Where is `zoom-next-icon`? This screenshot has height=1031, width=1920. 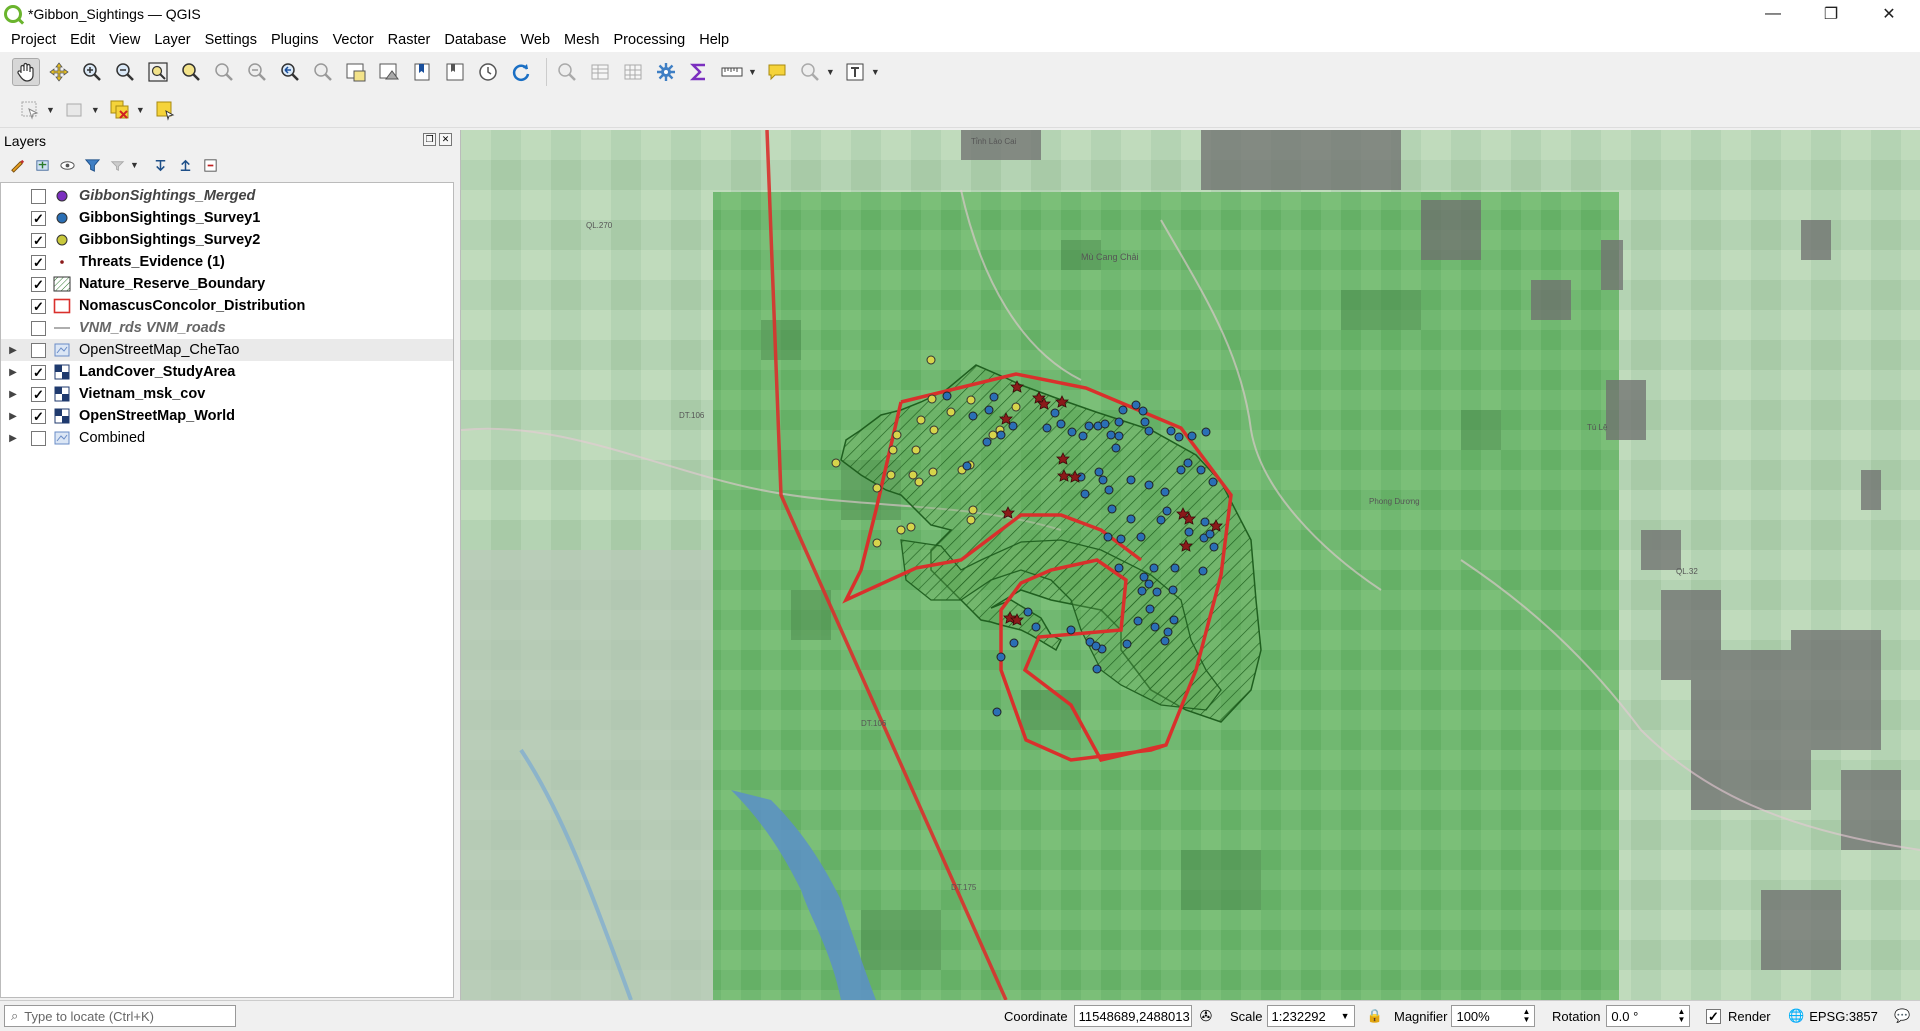
zoom-next-icon is located at coordinates (323, 72).